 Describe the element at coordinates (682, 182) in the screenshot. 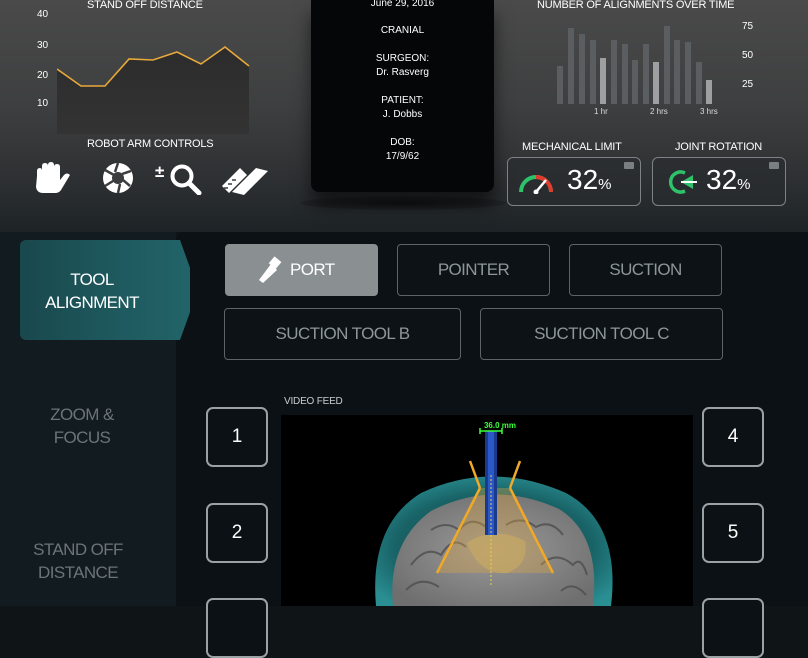

I see `rotation-icon` at that location.